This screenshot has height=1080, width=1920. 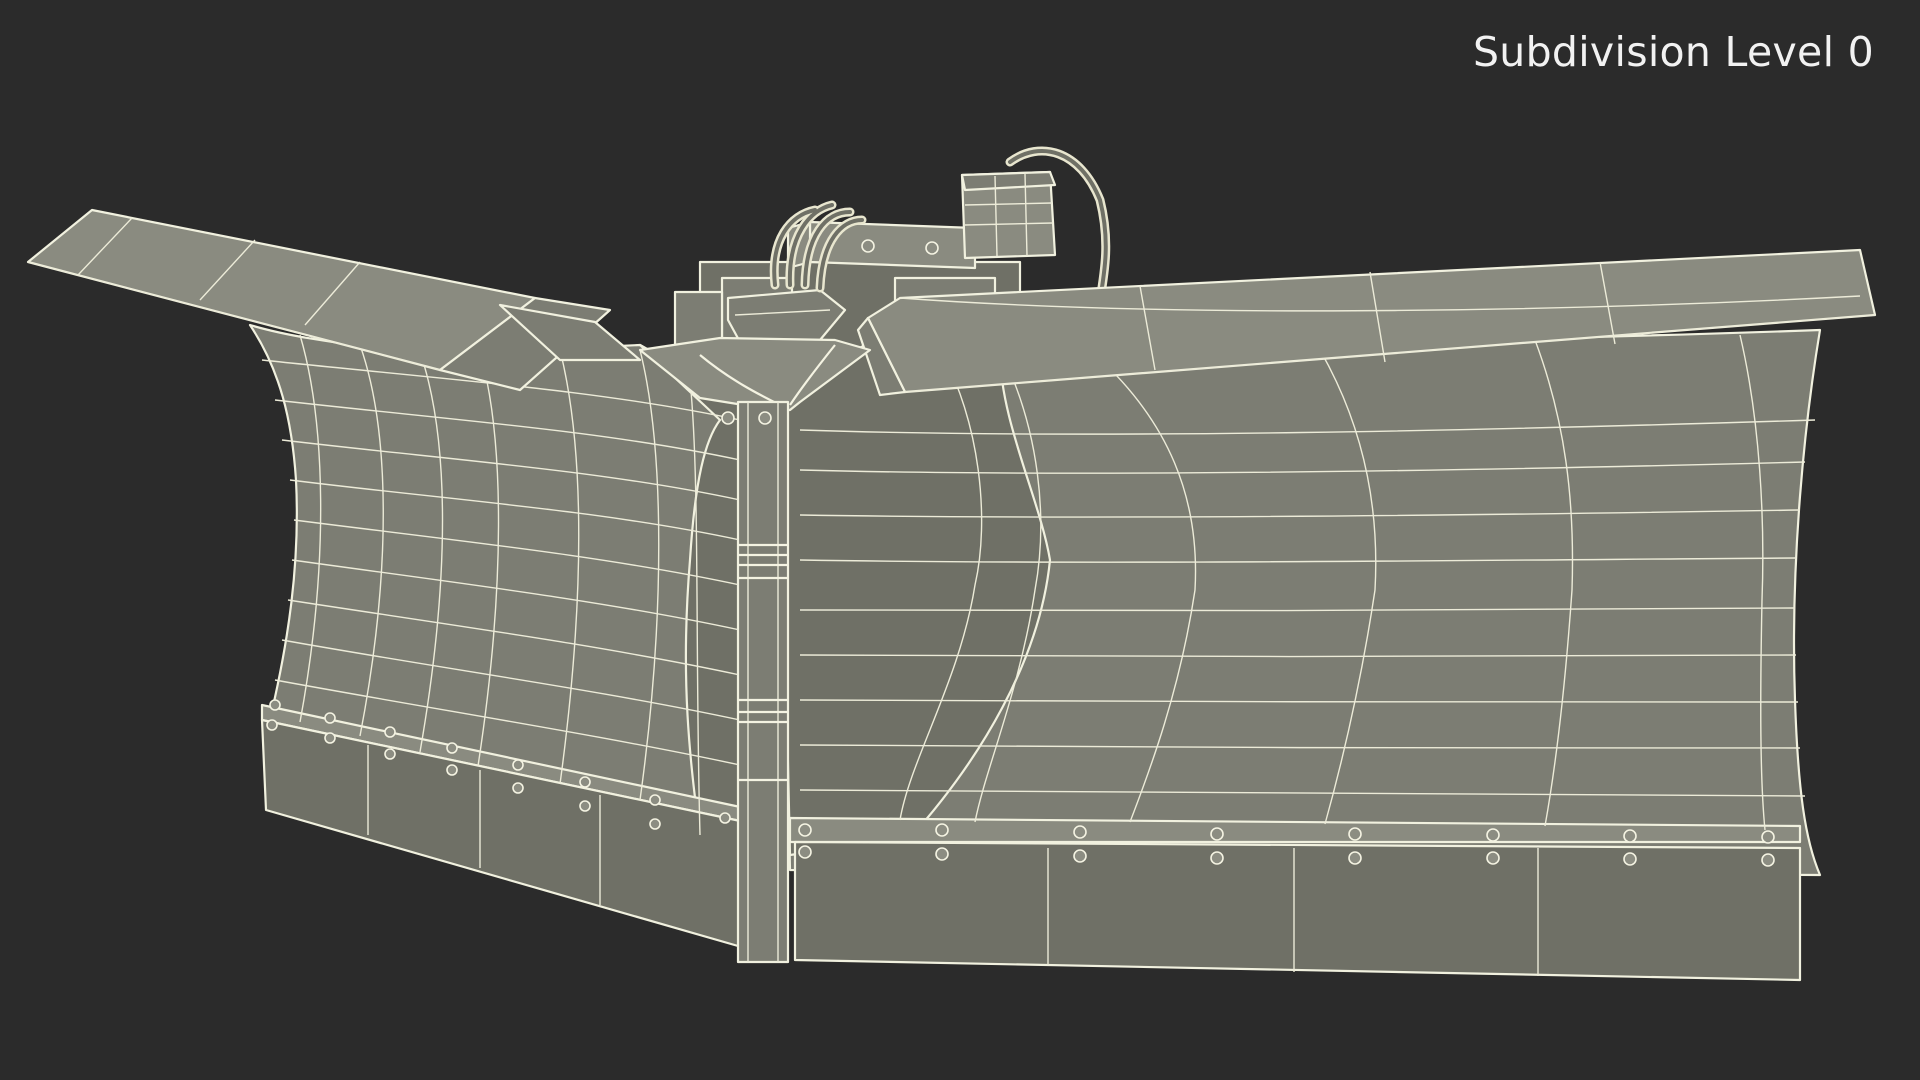 I want to click on motor-box, so click(x=1008, y=215).